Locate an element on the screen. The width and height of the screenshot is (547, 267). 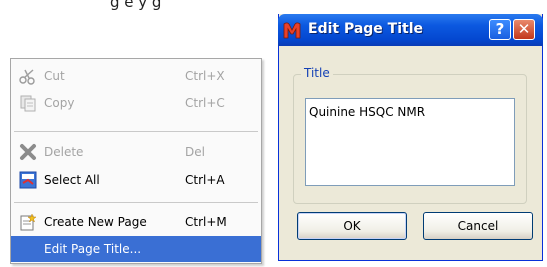
menu-item-cut: Cut Ctrl+X is located at coordinates (136, 76).